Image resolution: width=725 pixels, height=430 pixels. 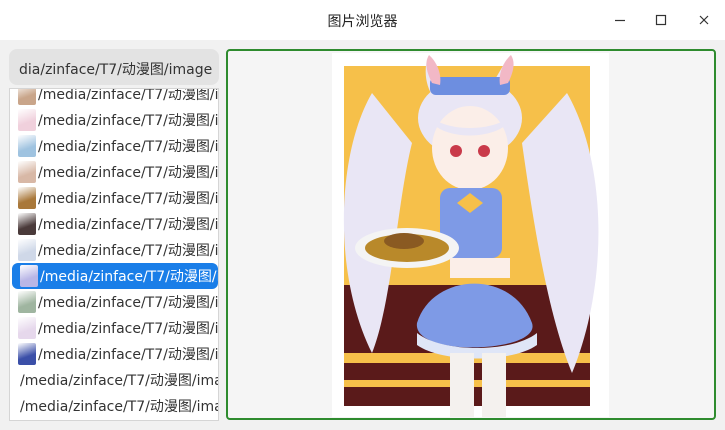 I want to click on list-item-selected: /media/zinface/T7/动漫图/im, so click(x=115, y=276).